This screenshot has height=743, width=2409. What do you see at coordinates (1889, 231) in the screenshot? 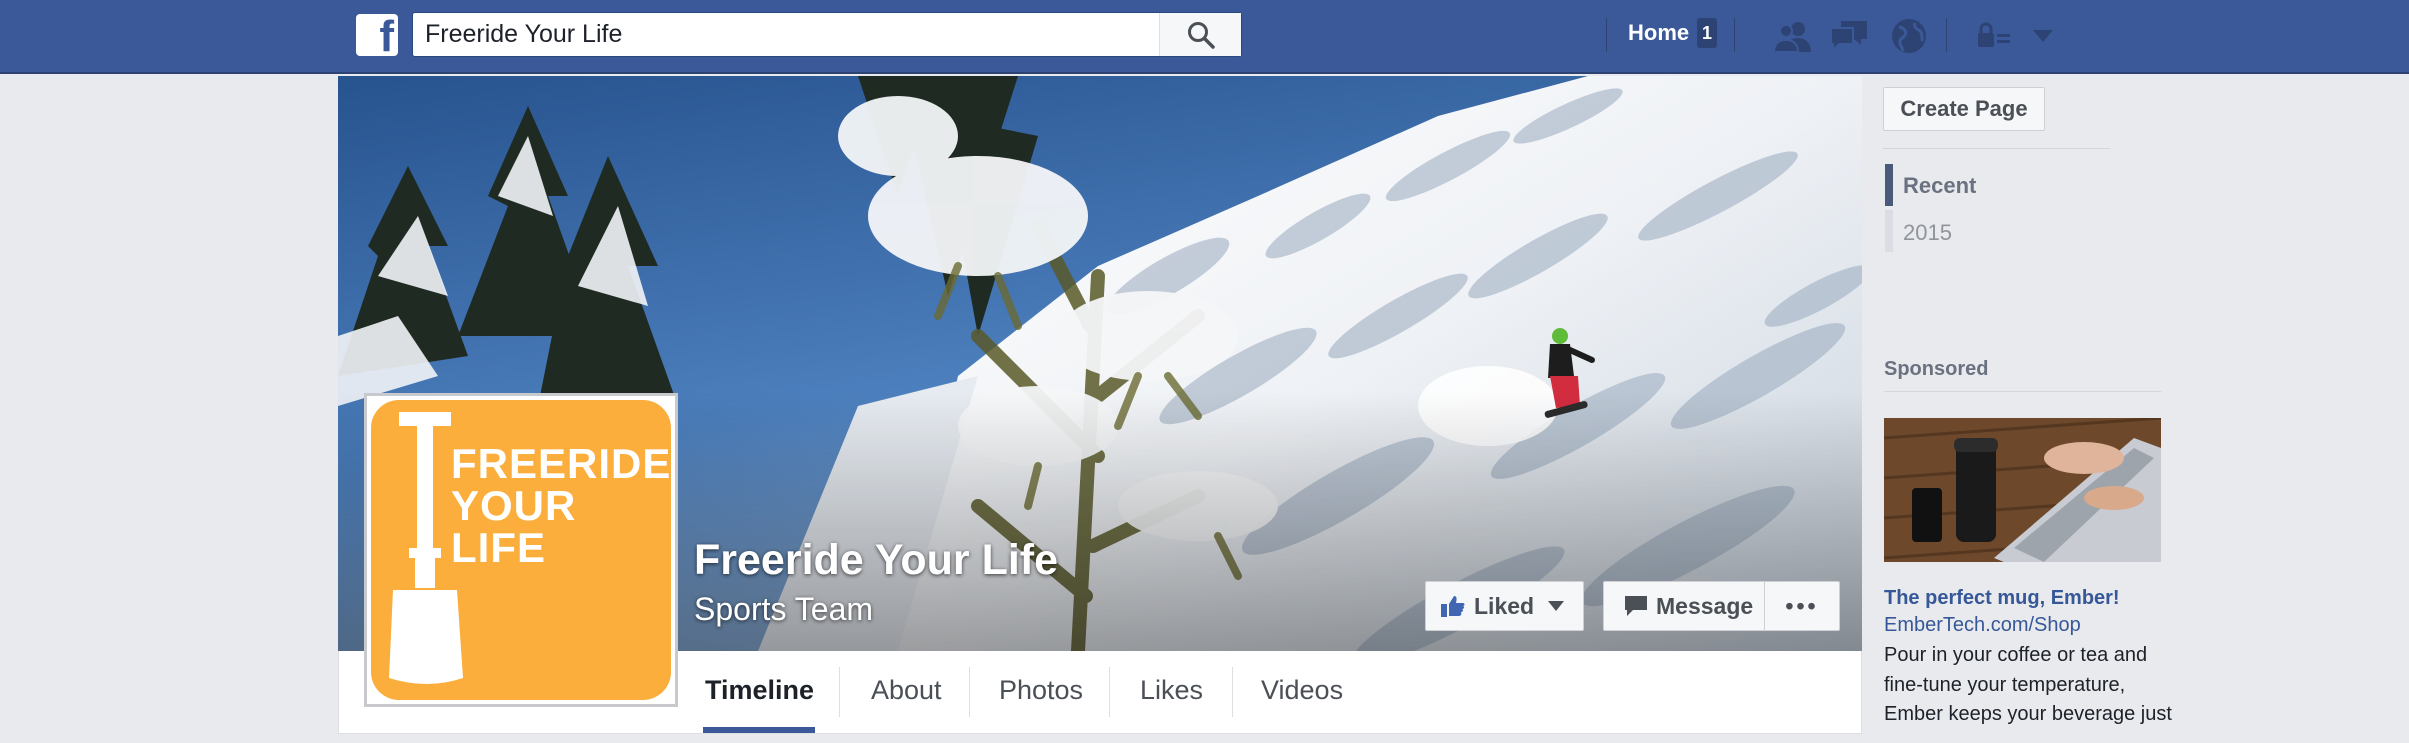
I see `timeline-nav-marker` at bounding box center [1889, 231].